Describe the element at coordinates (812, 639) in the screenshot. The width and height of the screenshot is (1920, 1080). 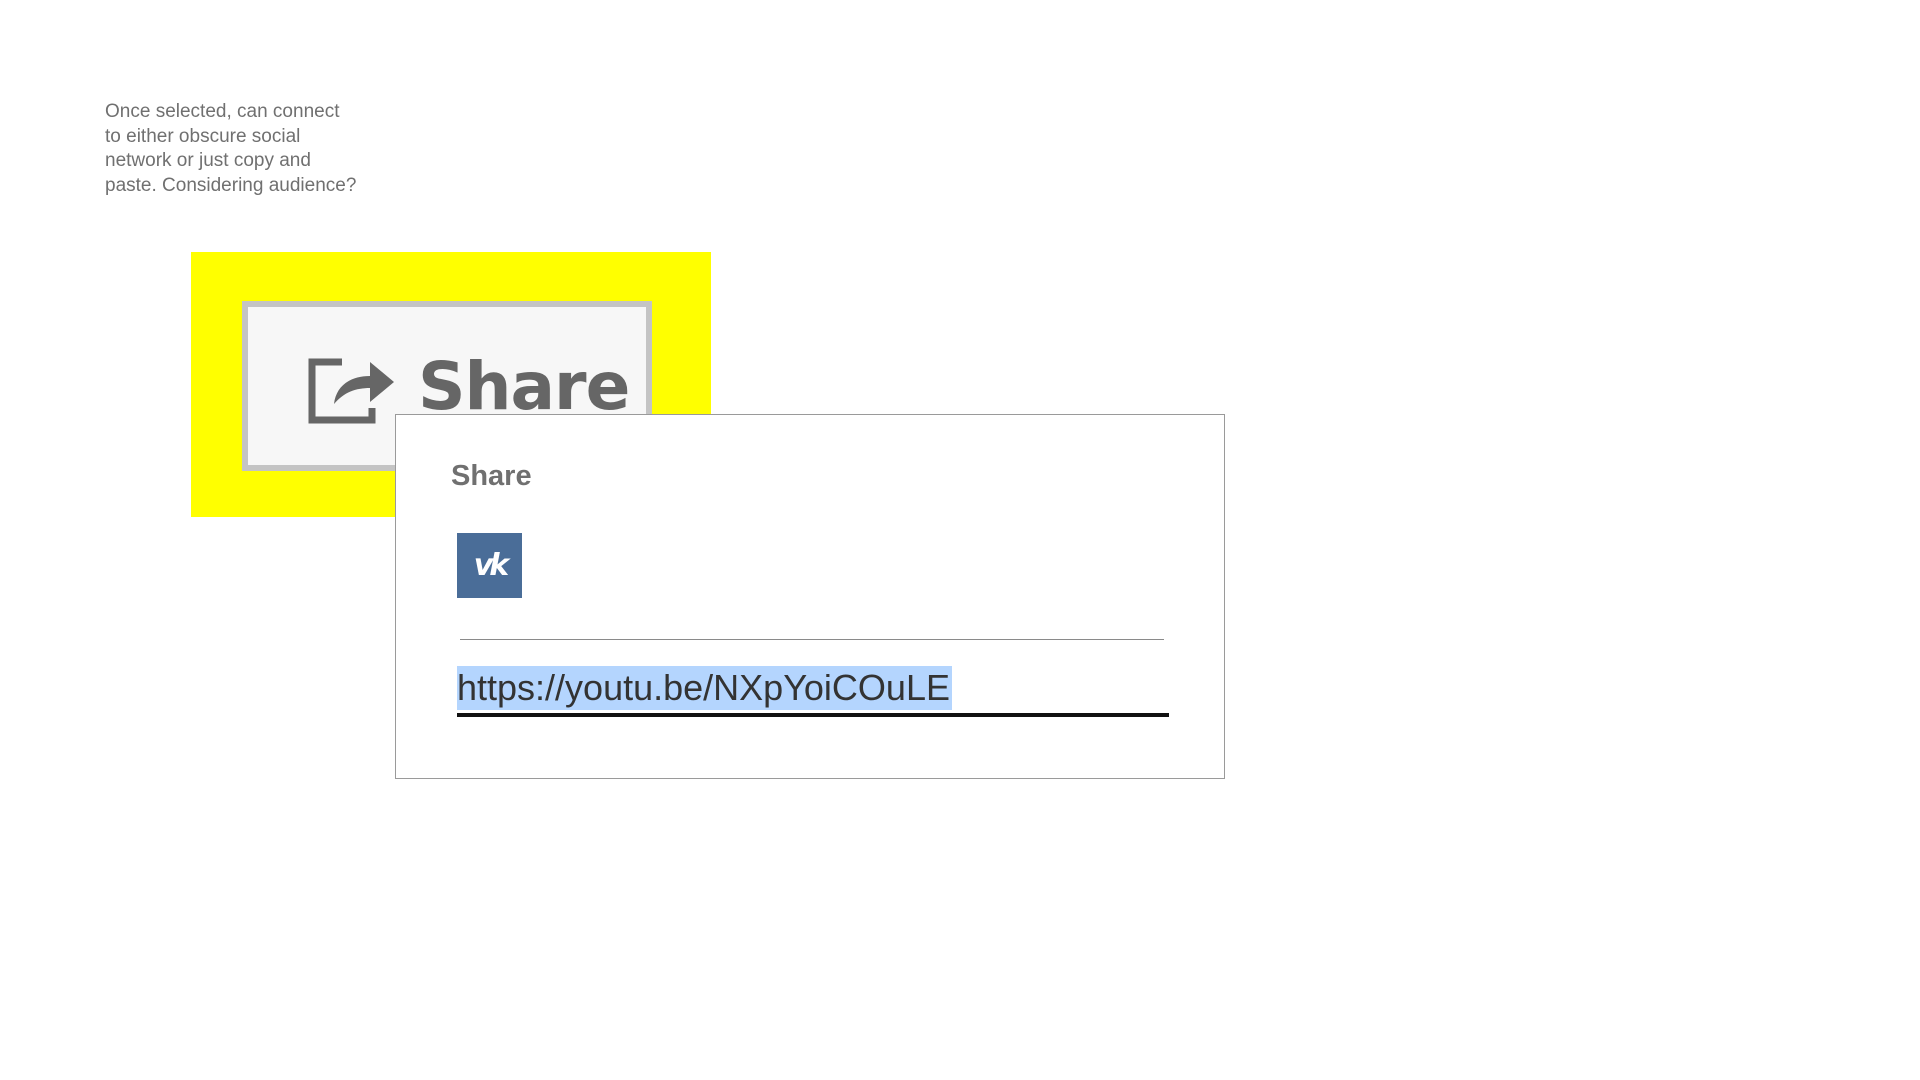
I see `divider` at that location.